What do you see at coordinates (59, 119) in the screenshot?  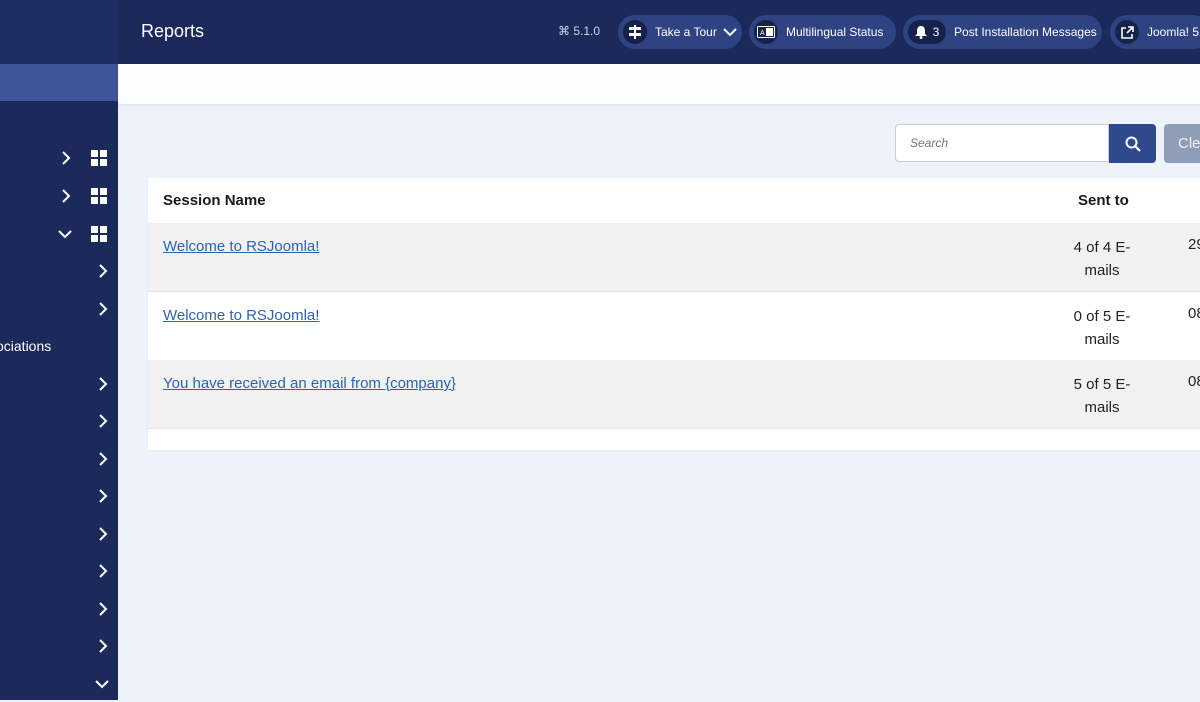 I see `sidebar-item-1: l` at bounding box center [59, 119].